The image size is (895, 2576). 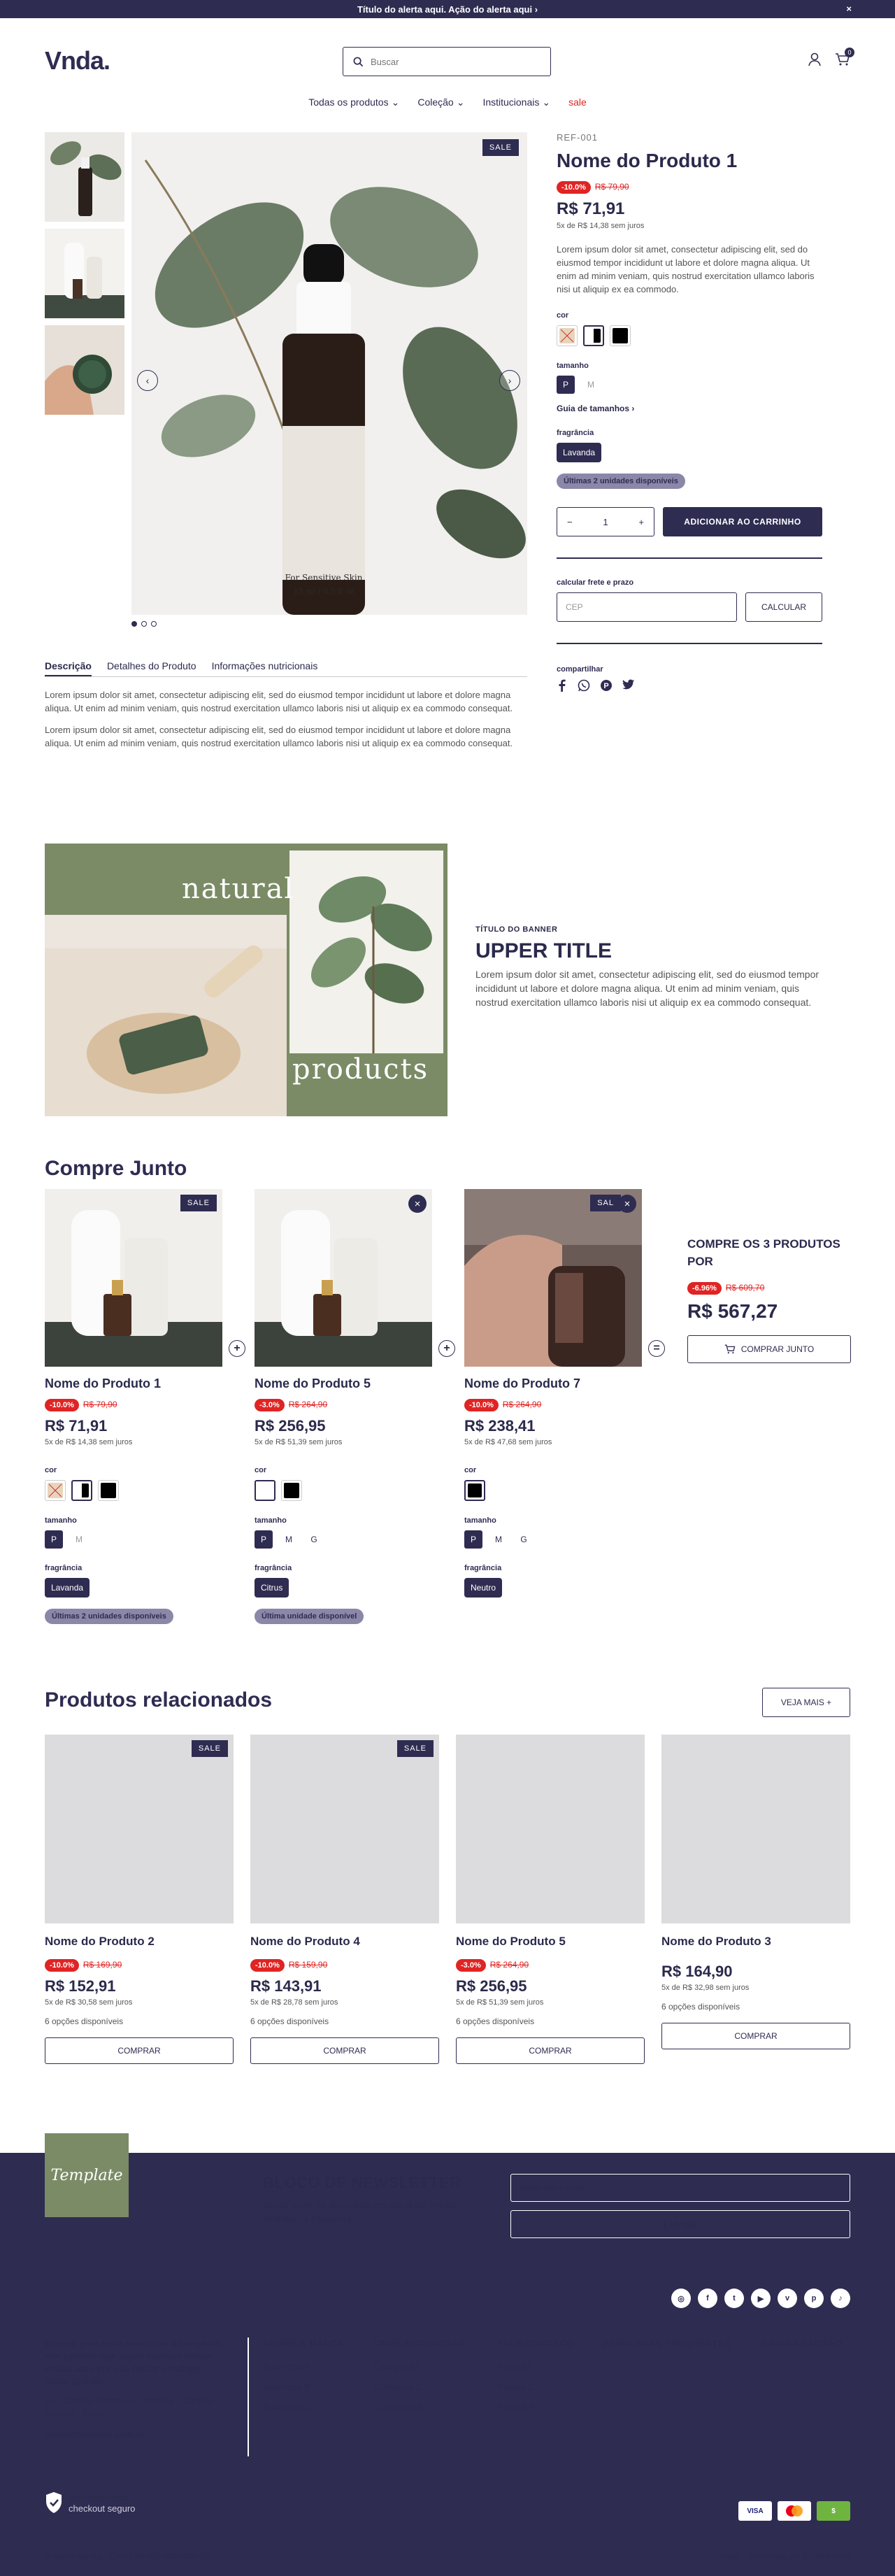 What do you see at coordinates (743, 521) in the screenshot?
I see `add-to-cart-button: ADICIONAR AO CARRINHO` at bounding box center [743, 521].